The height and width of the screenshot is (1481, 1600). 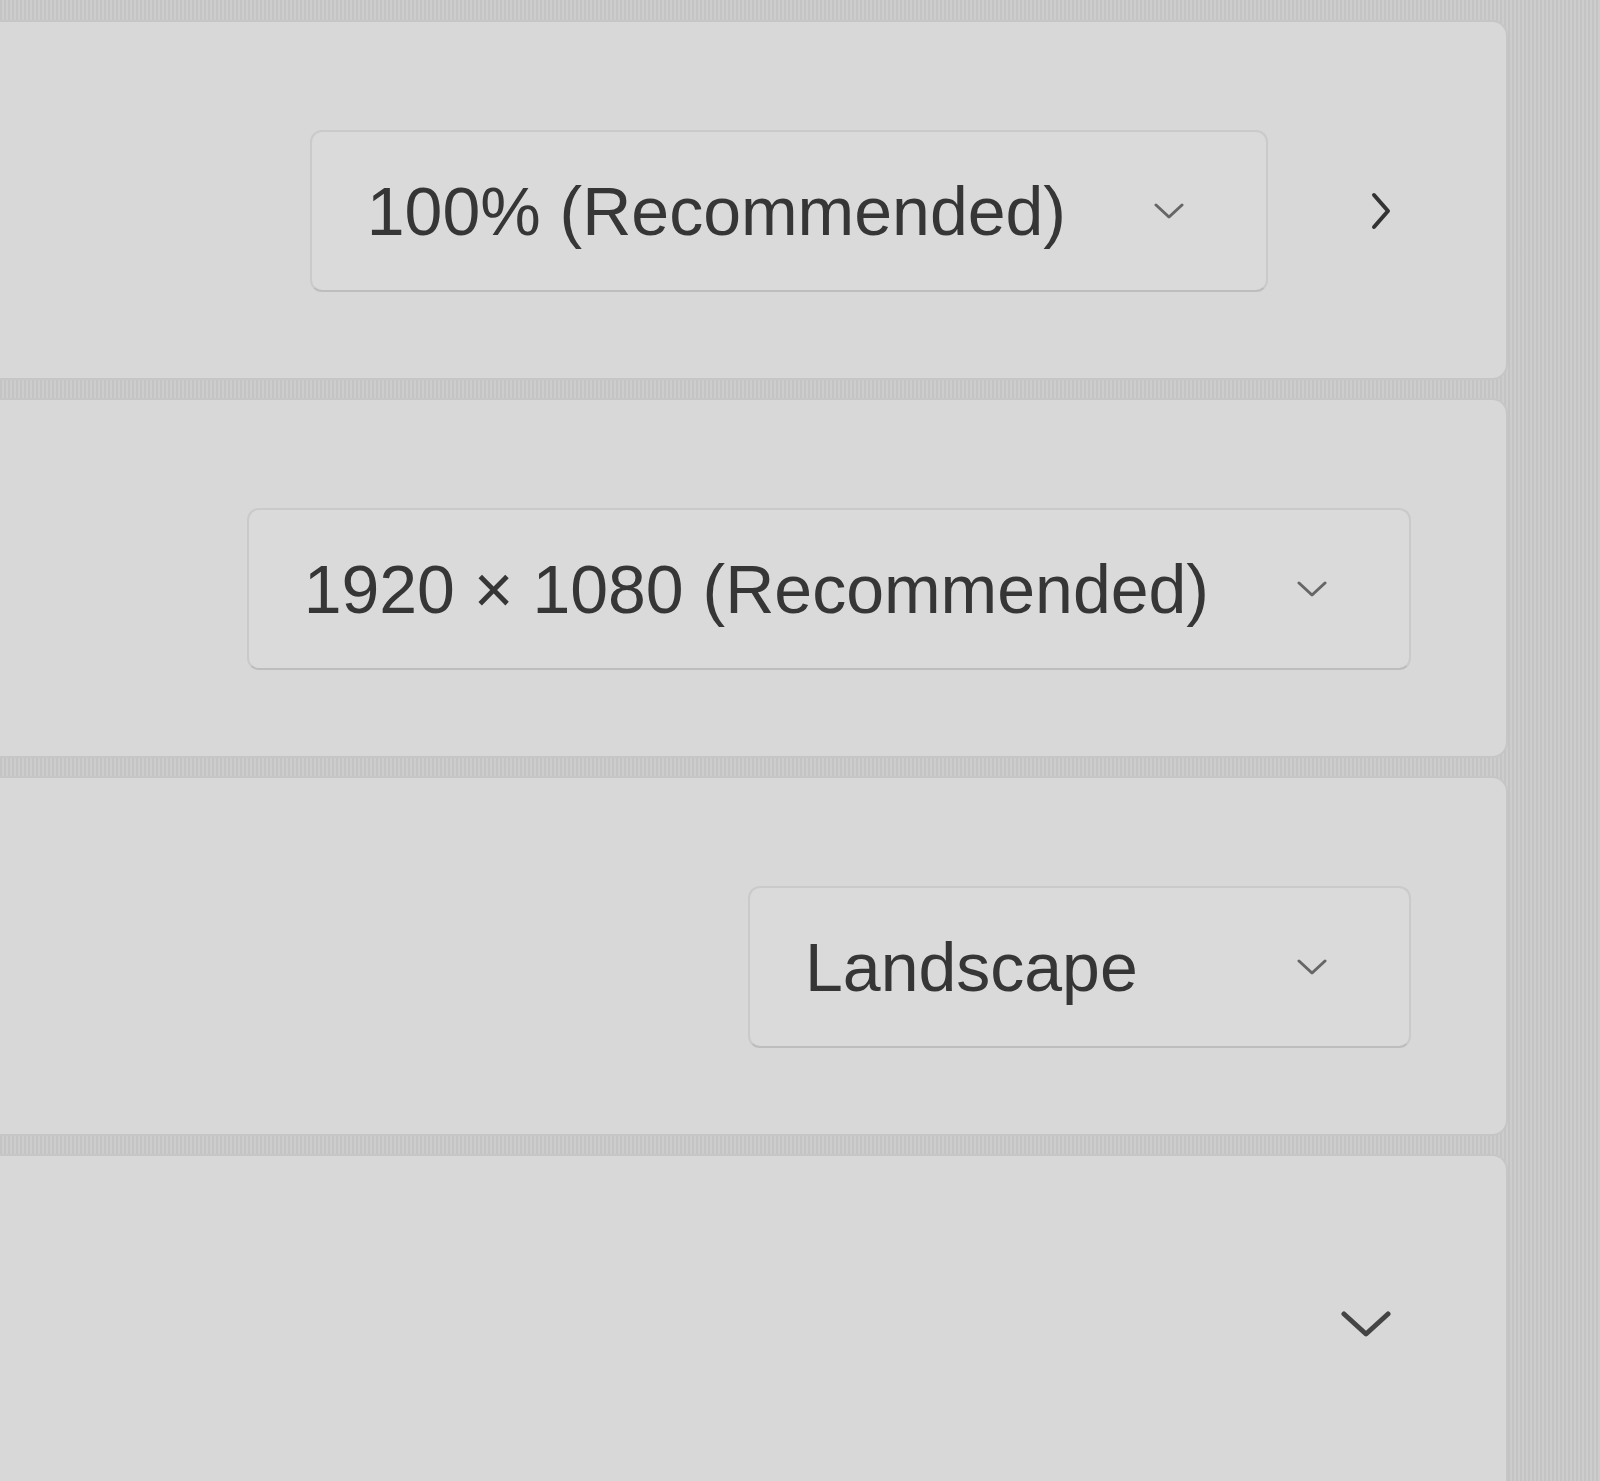 What do you see at coordinates (1079, 967) in the screenshot?
I see `dropdown: Landscape` at bounding box center [1079, 967].